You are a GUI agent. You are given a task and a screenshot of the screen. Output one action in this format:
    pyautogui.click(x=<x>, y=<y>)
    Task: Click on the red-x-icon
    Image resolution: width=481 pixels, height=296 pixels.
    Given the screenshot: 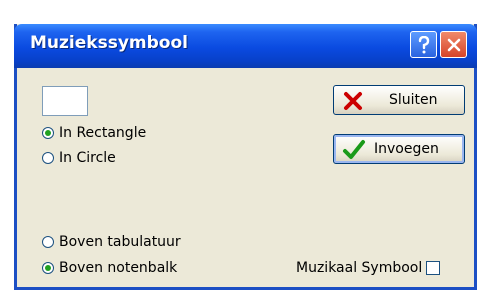 What is the action you would take?
    pyautogui.click(x=353, y=101)
    